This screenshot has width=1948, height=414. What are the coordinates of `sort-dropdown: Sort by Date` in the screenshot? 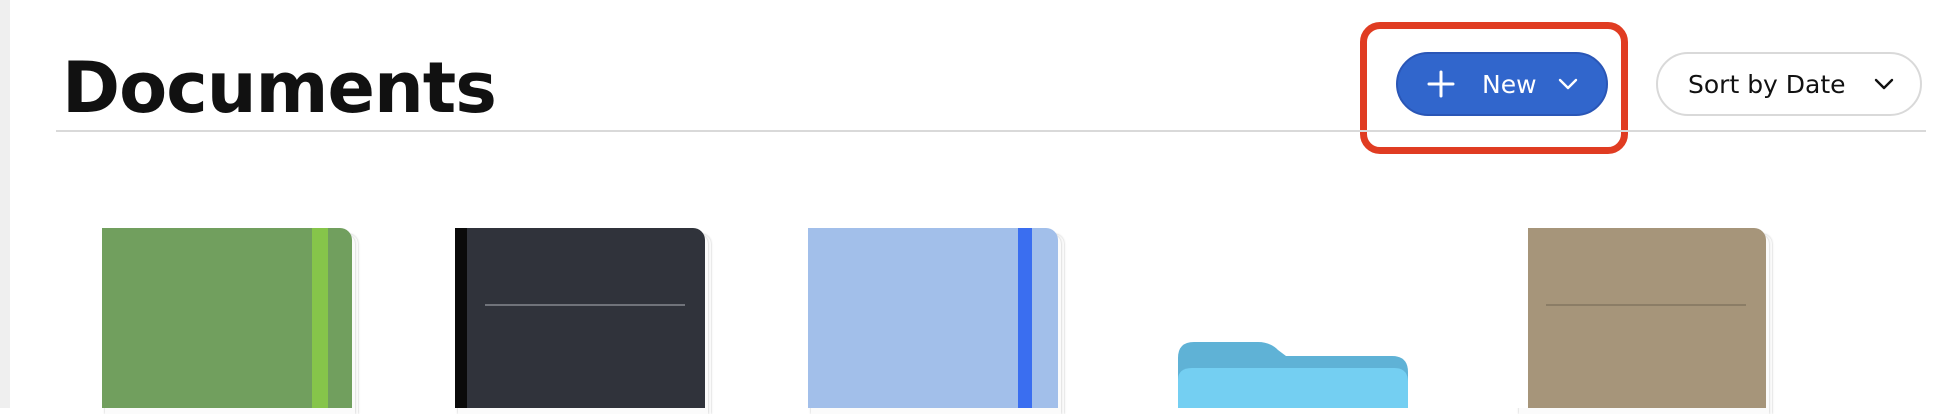 It's located at (1789, 84).